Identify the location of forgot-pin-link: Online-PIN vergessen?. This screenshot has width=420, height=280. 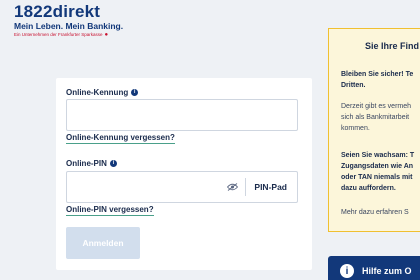
(110, 210).